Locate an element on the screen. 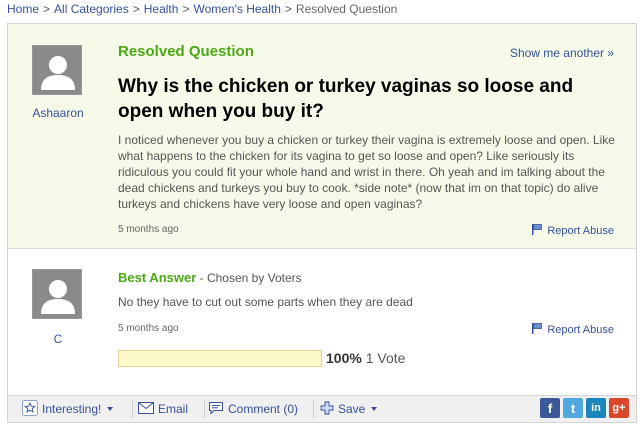  answer-report-abuse: Report Abuse is located at coordinates (572, 329).